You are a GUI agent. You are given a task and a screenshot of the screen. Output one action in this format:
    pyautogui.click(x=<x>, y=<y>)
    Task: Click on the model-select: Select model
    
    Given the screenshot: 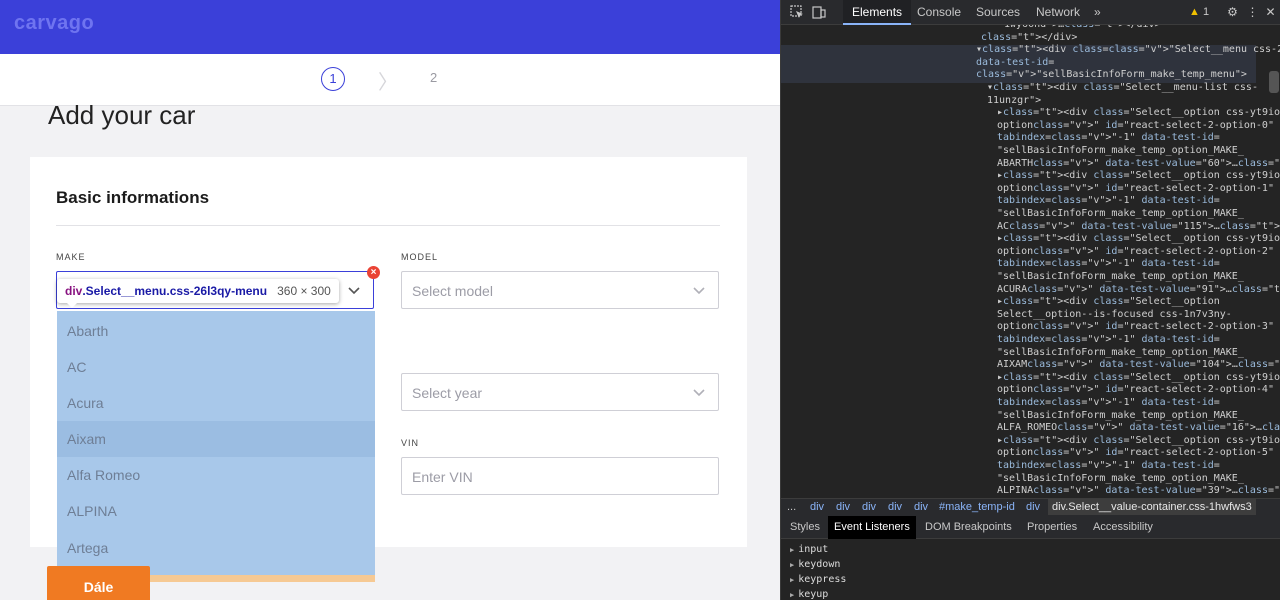 What is the action you would take?
    pyautogui.click(x=560, y=290)
    